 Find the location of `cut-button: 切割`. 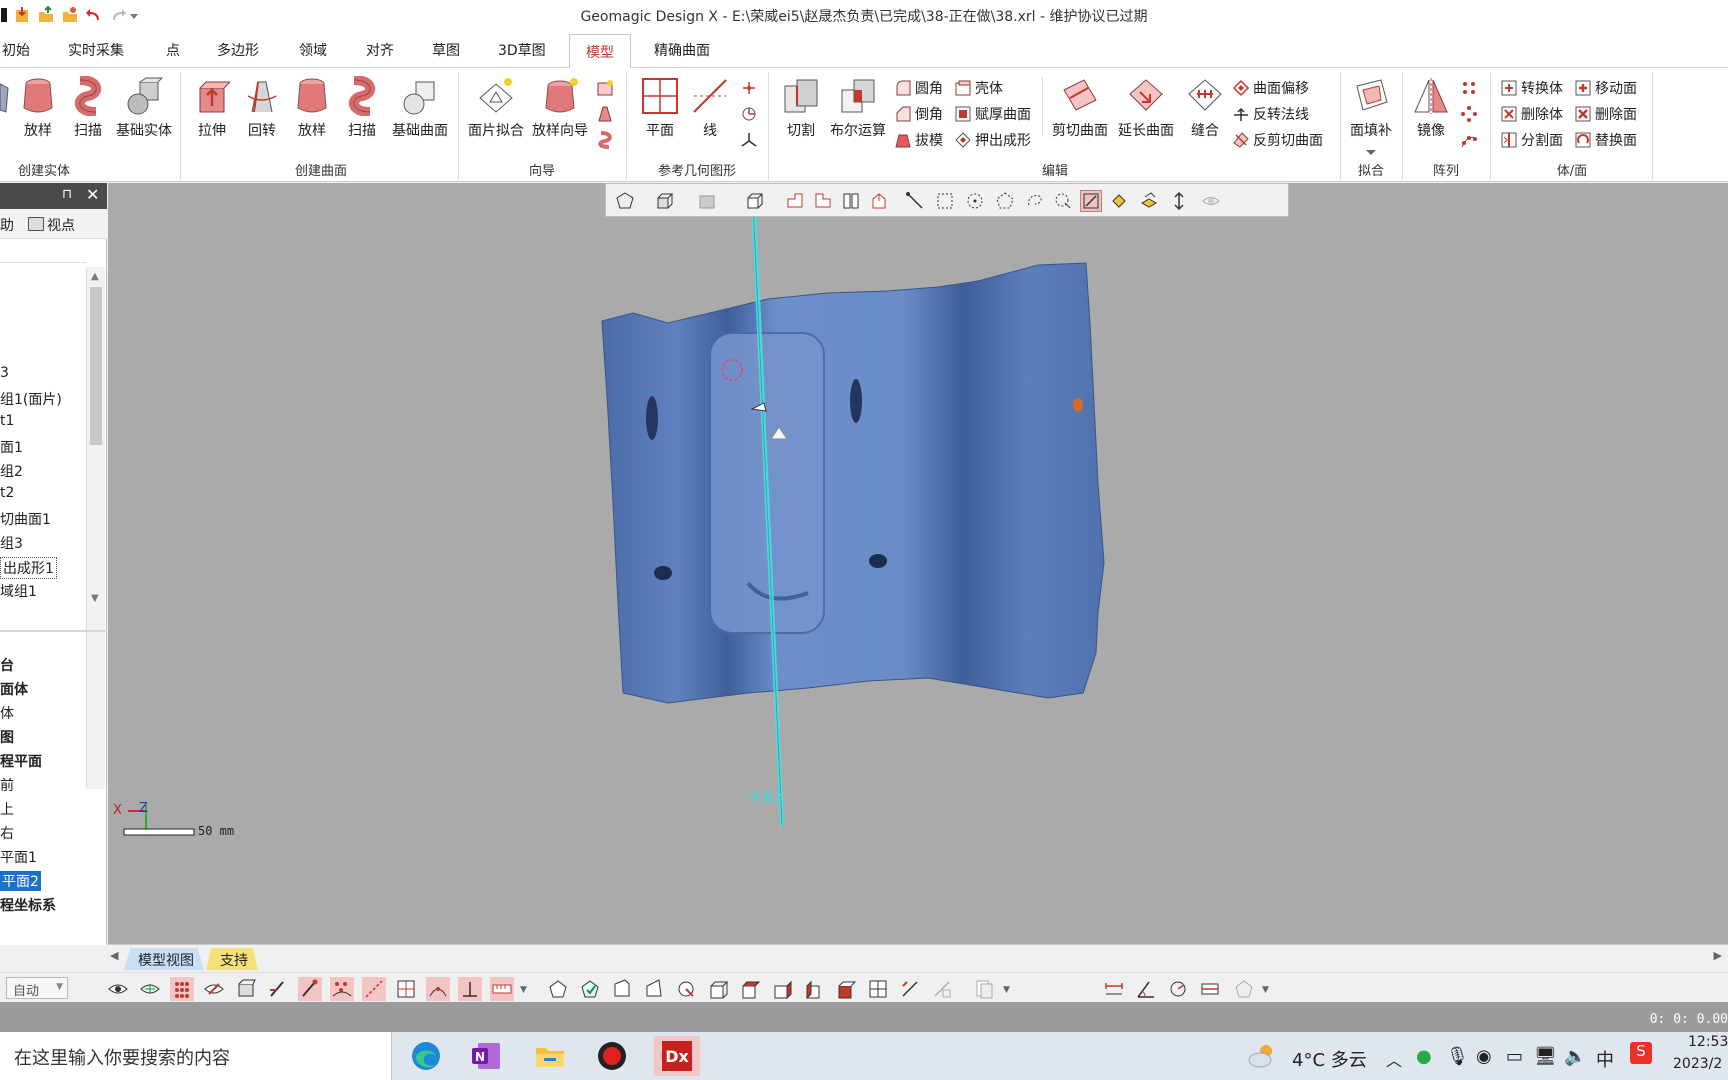

cut-button: 切割 is located at coordinates (801, 107).